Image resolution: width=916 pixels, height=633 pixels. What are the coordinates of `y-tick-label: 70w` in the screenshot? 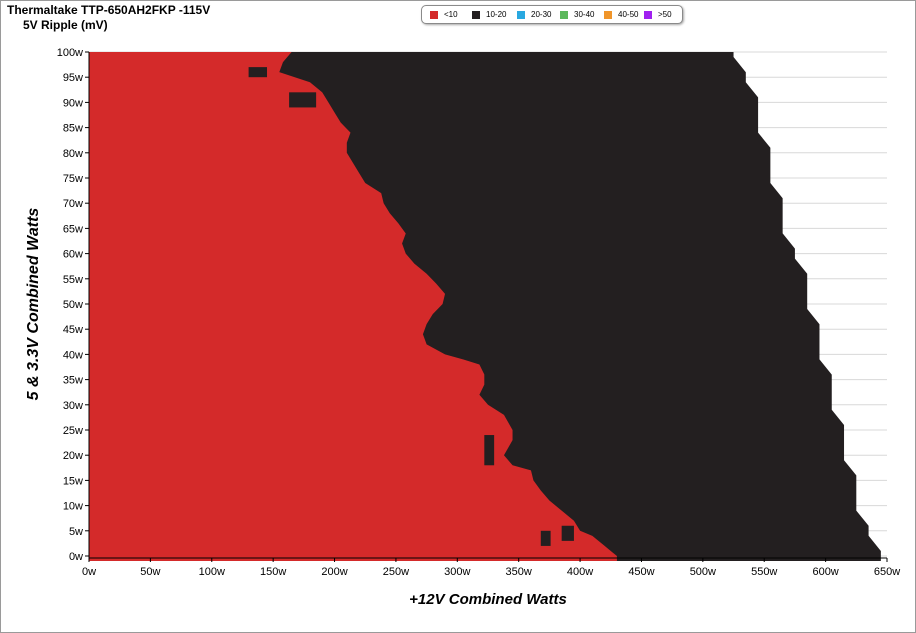 It's located at (73, 204).